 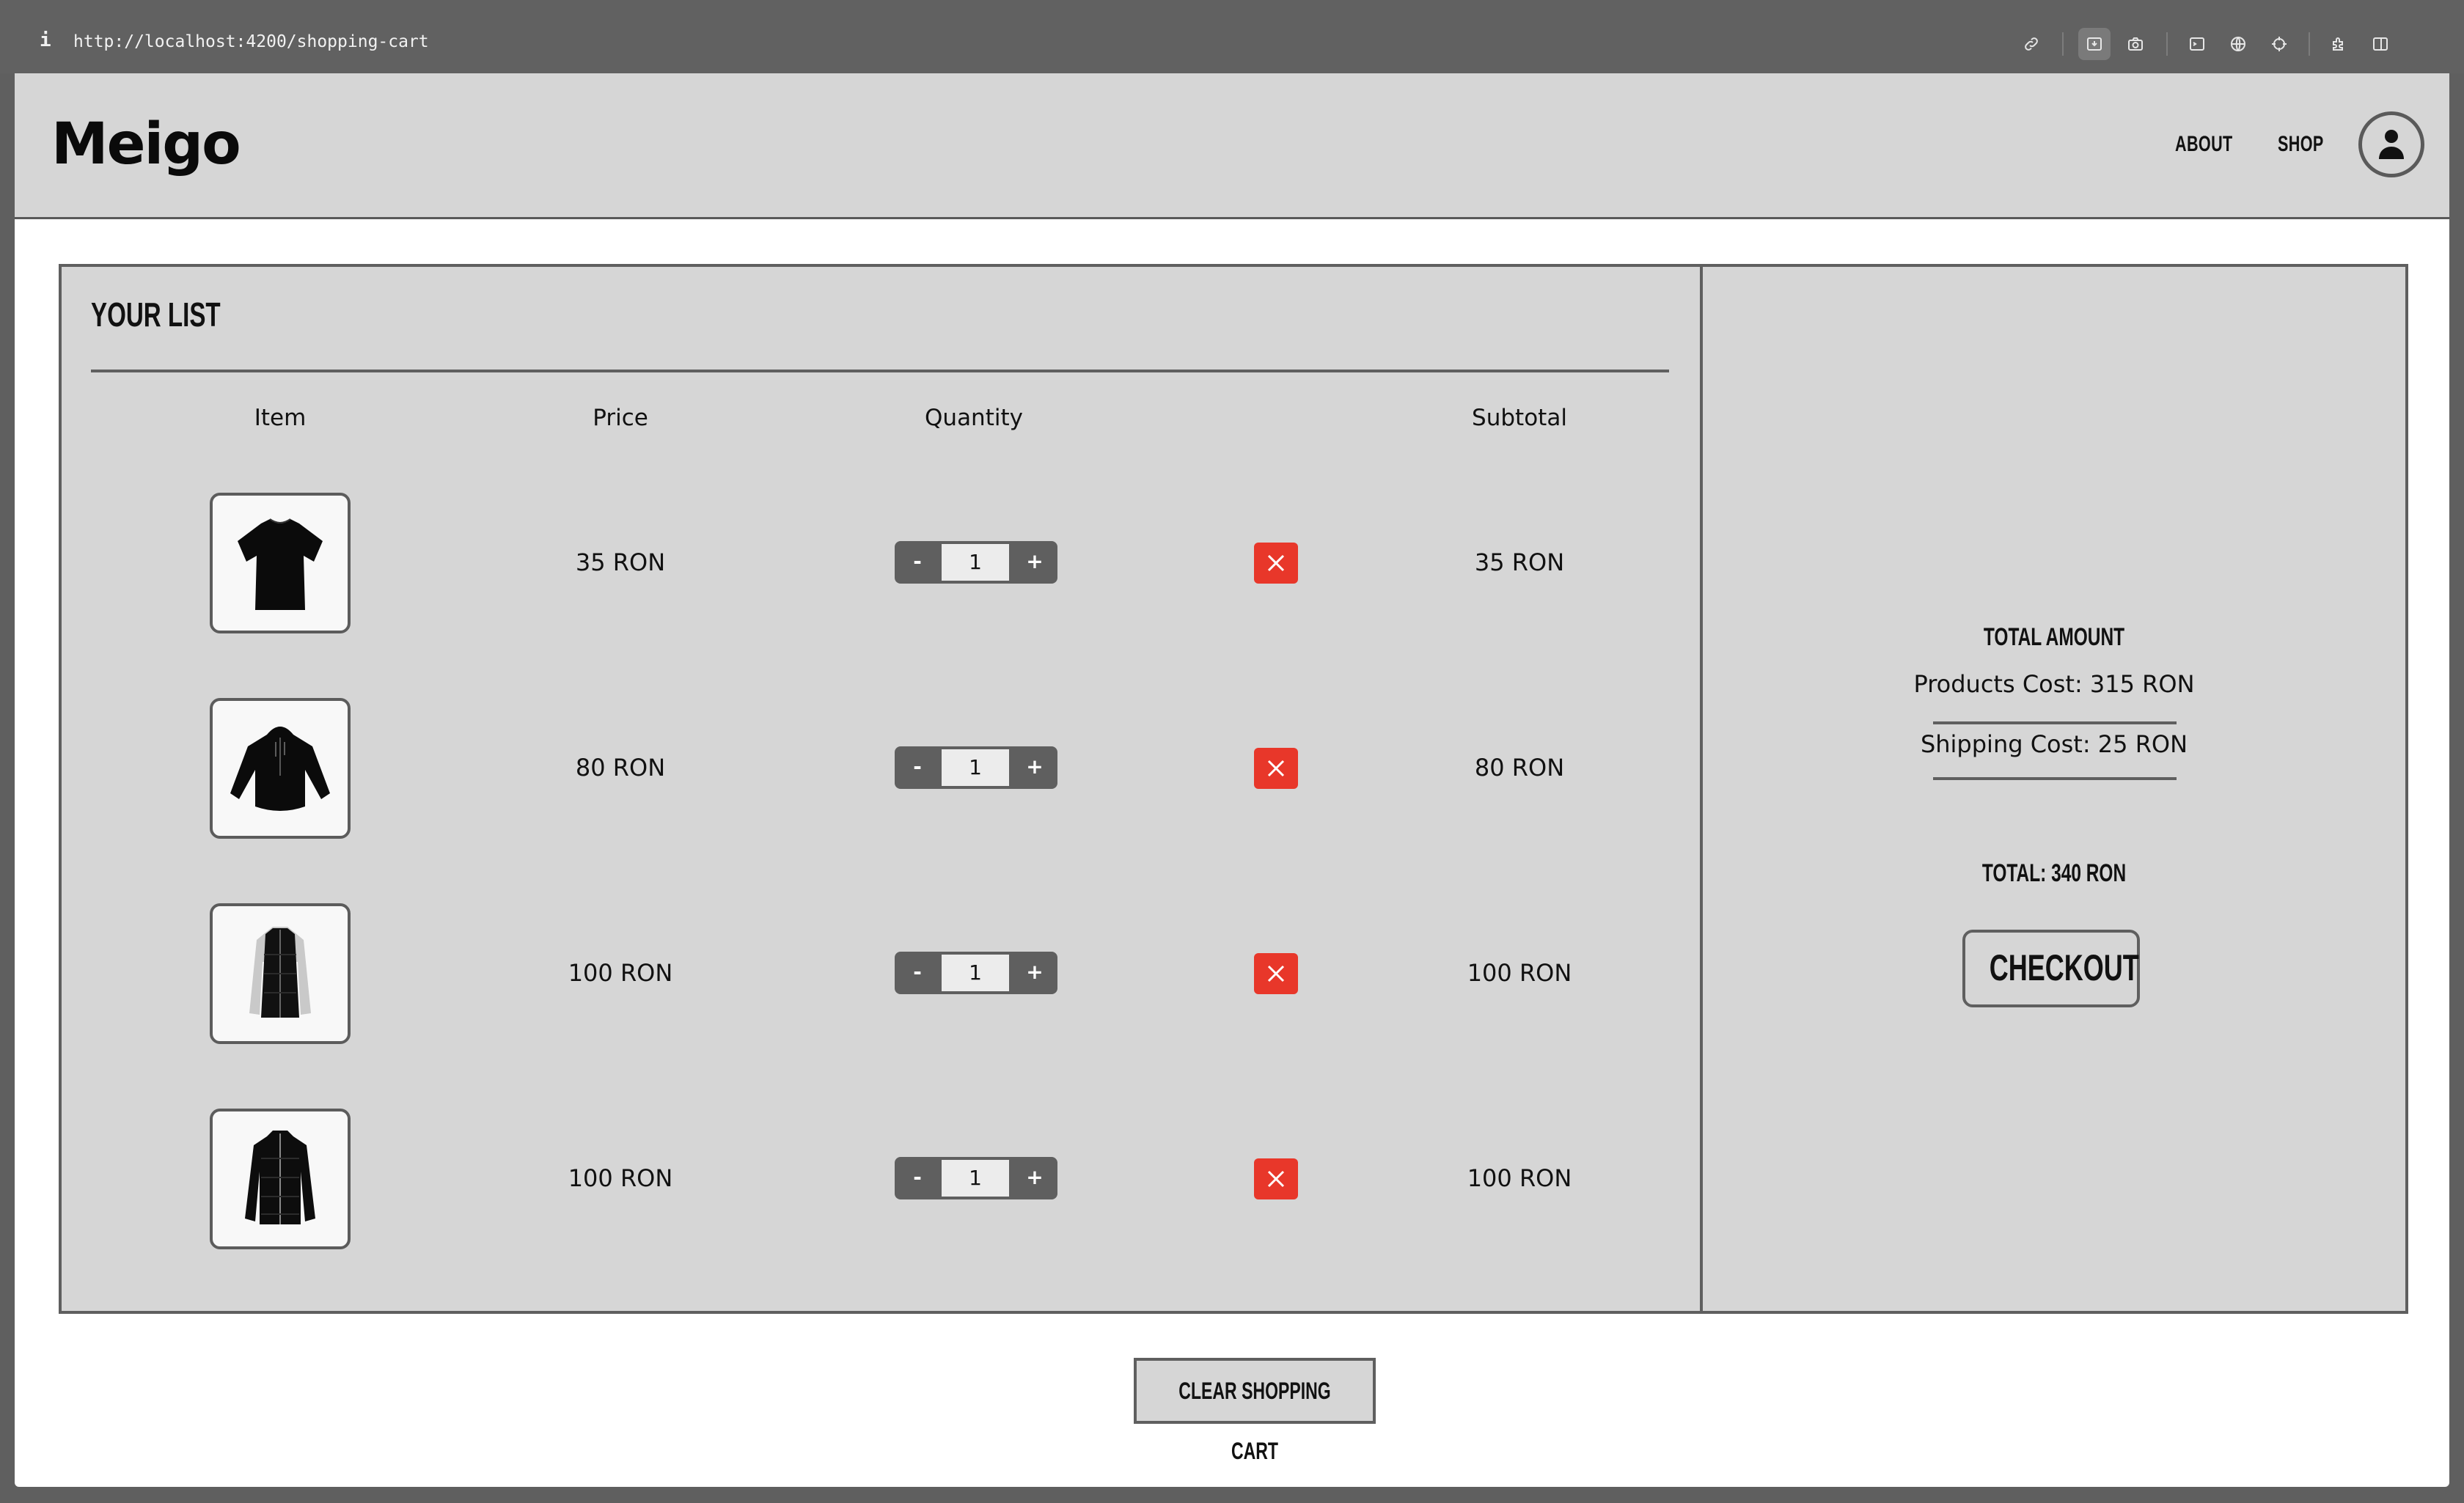 What do you see at coordinates (1254, 1421) in the screenshot?
I see `clear-cart-label: CLEAR SHOPPING CART` at bounding box center [1254, 1421].